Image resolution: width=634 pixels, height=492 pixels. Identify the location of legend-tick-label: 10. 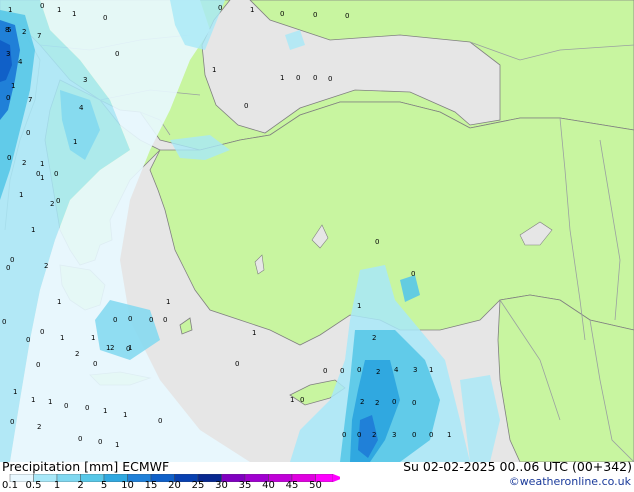
(127, 485).